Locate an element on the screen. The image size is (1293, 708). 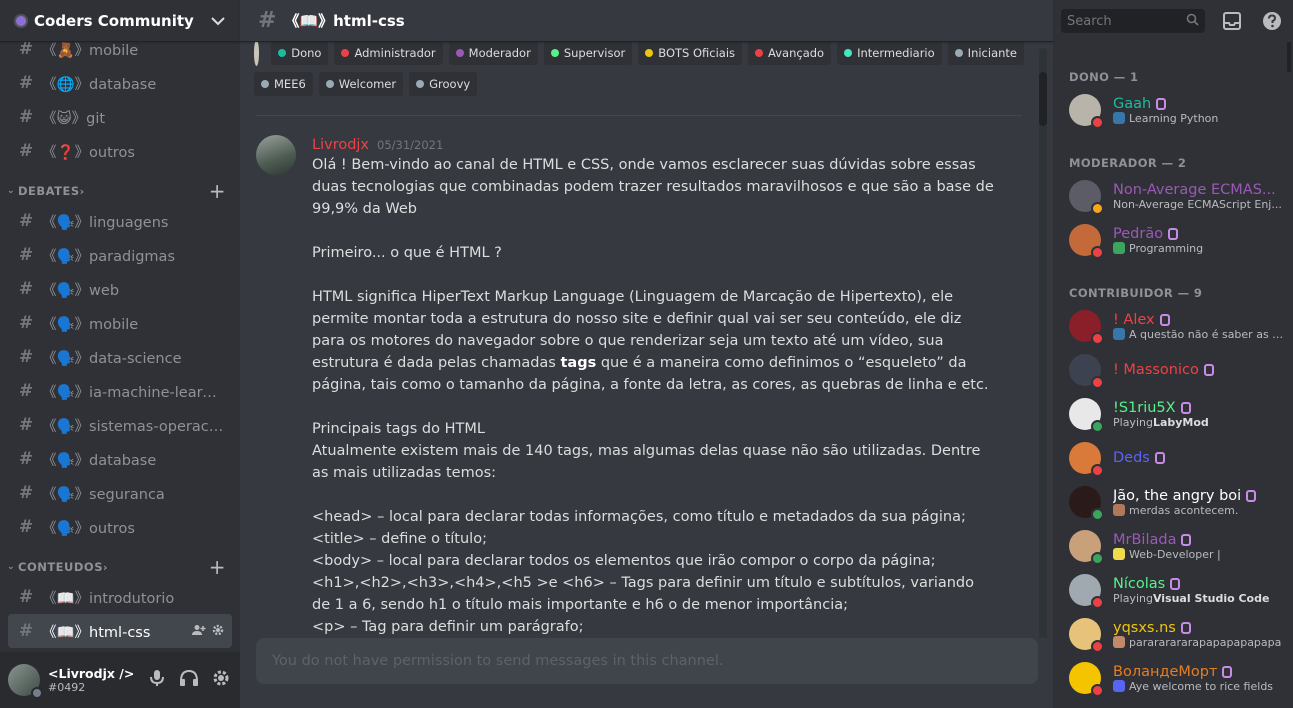
message-line: <title> – define o título; is located at coordinates (399, 539).